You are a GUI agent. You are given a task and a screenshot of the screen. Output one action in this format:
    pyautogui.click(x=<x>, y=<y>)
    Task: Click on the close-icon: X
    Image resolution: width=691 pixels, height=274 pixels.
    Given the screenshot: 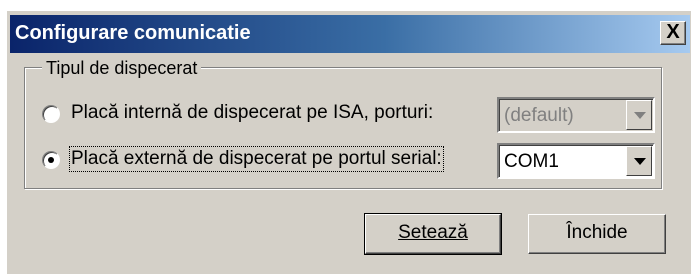 What is the action you would take?
    pyautogui.click(x=673, y=33)
    